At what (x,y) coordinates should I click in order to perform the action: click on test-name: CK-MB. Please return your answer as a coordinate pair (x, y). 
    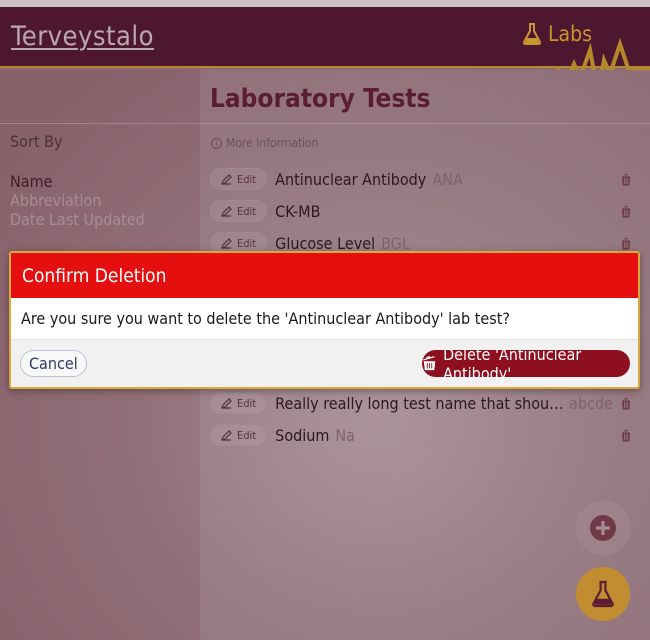
    Looking at the image, I should click on (298, 211).